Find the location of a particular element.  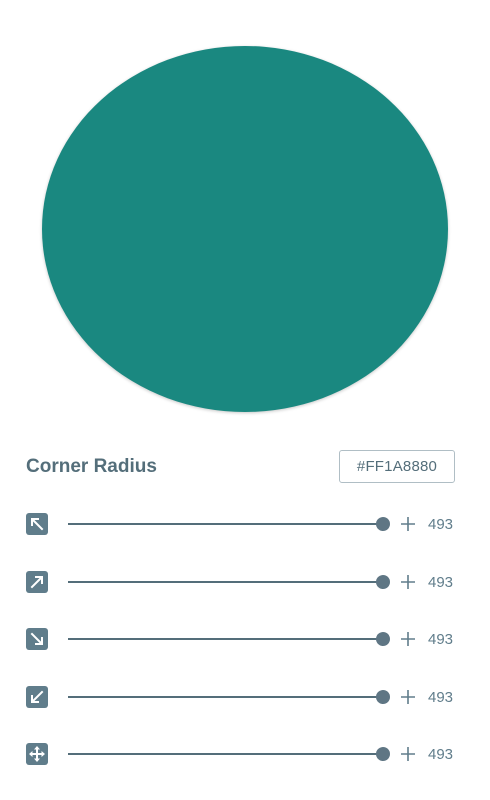

section-title: Corner Radius is located at coordinates (91, 466).